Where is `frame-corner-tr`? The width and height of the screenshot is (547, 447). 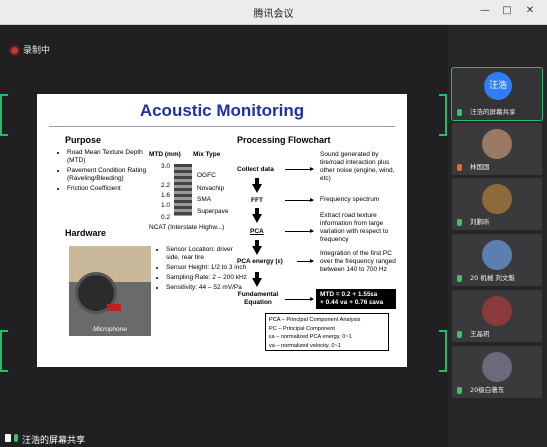
frame-corner-tr is located at coordinates (443, 115).